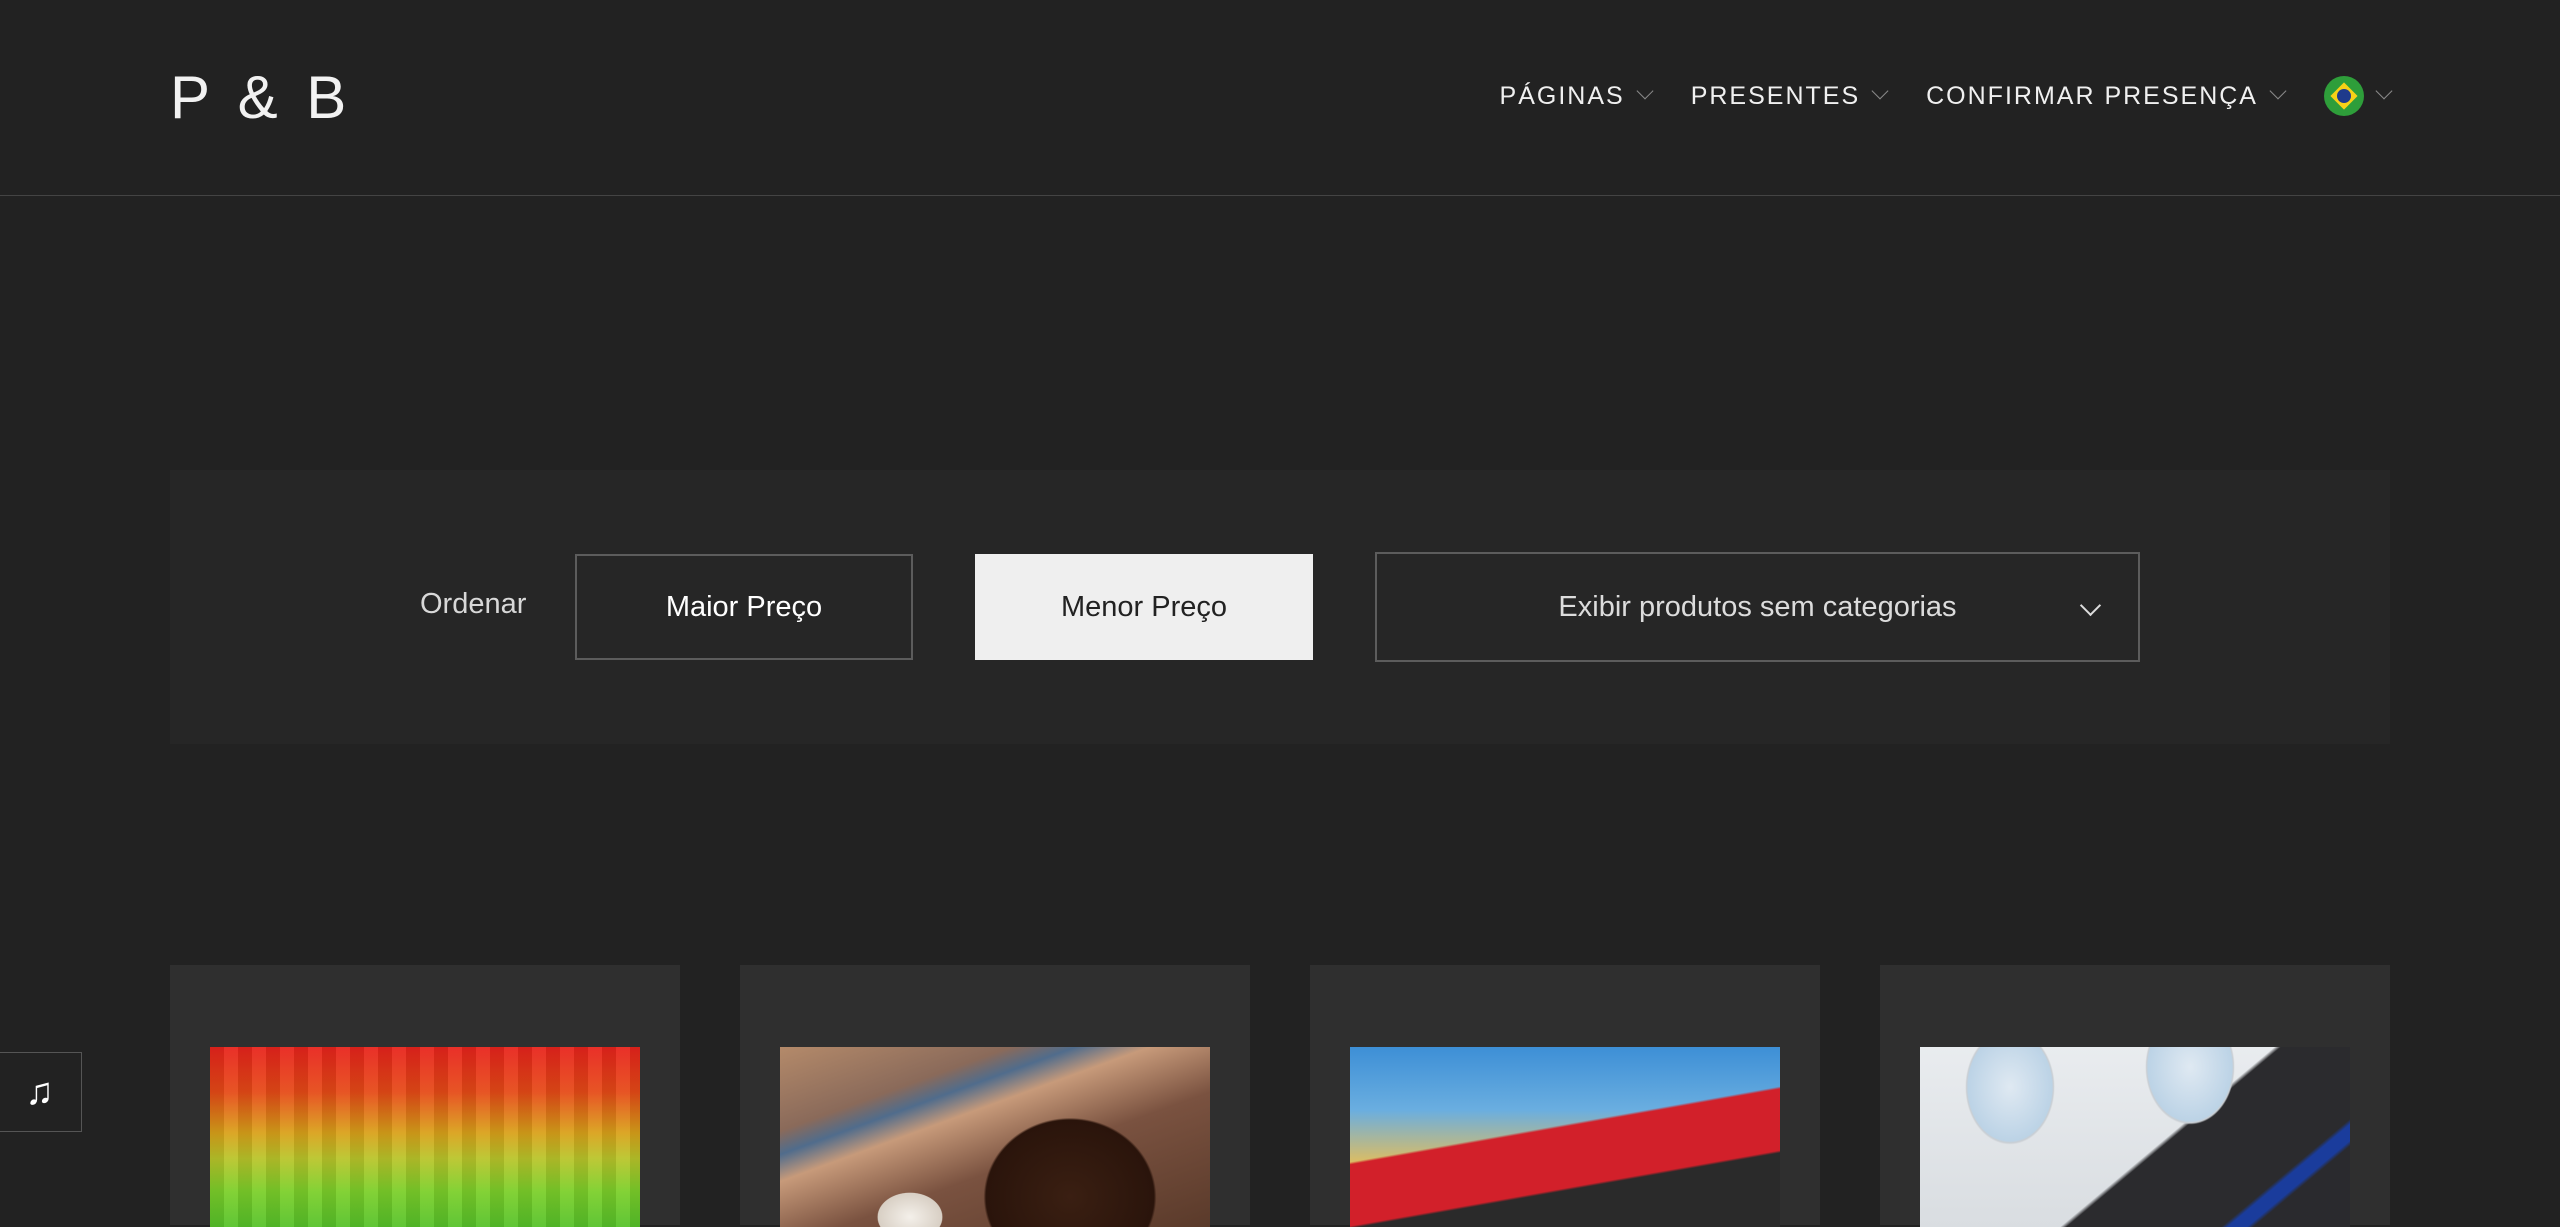 The width and height of the screenshot is (2560, 1227). What do you see at coordinates (744, 607) in the screenshot?
I see `highest-price-button: Maior Preço` at bounding box center [744, 607].